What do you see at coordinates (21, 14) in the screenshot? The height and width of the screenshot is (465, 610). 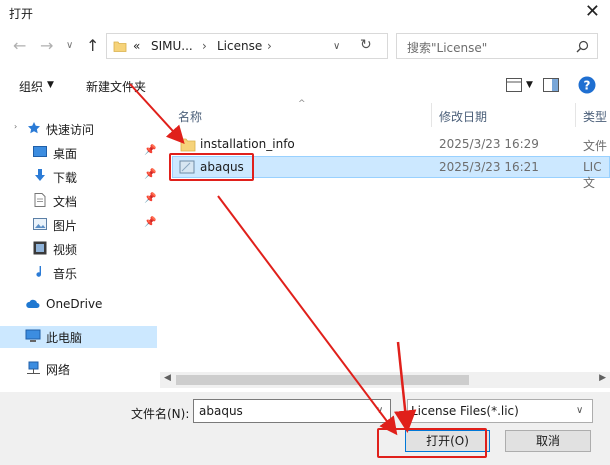 I see `window-title: 打开` at bounding box center [21, 14].